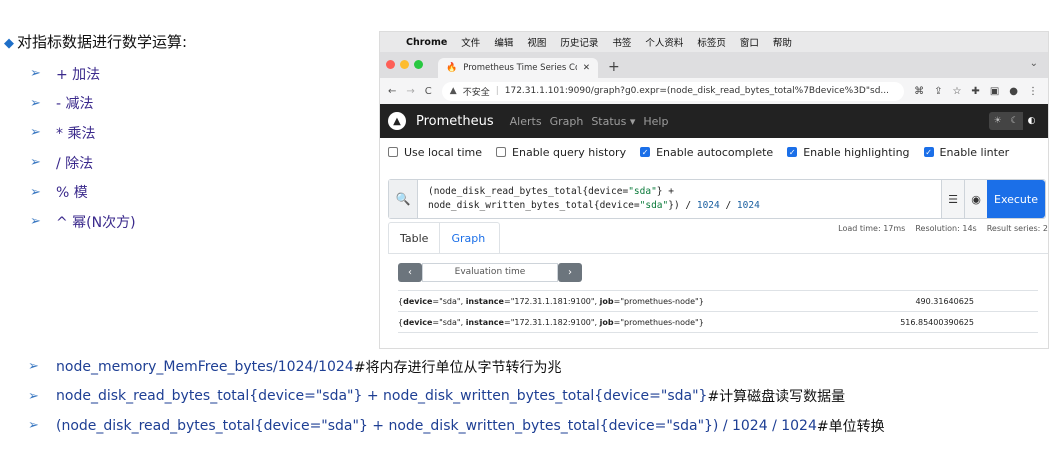 Image resolution: width=1056 pixels, height=454 pixels. What do you see at coordinates (490, 272) in the screenshot?
I see `evaluation-time-input: Evaluation time` at bounding box center [490, 272].